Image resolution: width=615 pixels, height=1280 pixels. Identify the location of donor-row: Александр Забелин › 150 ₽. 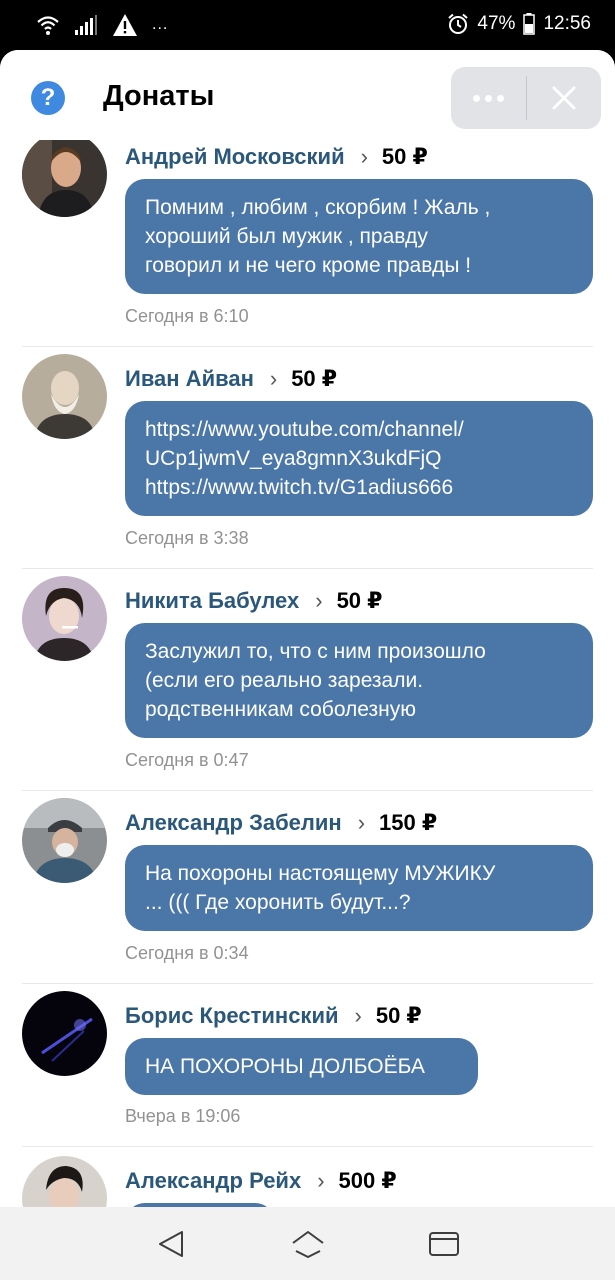
(281, 823).